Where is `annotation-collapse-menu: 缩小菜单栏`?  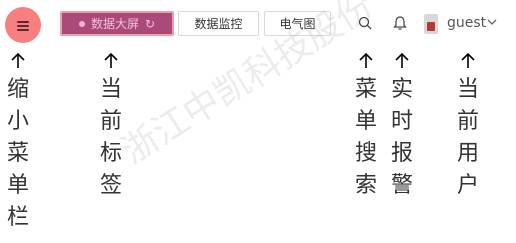 annotation-collapse-menu: 缩小菜单栏 is located at coordinates (17, 153).